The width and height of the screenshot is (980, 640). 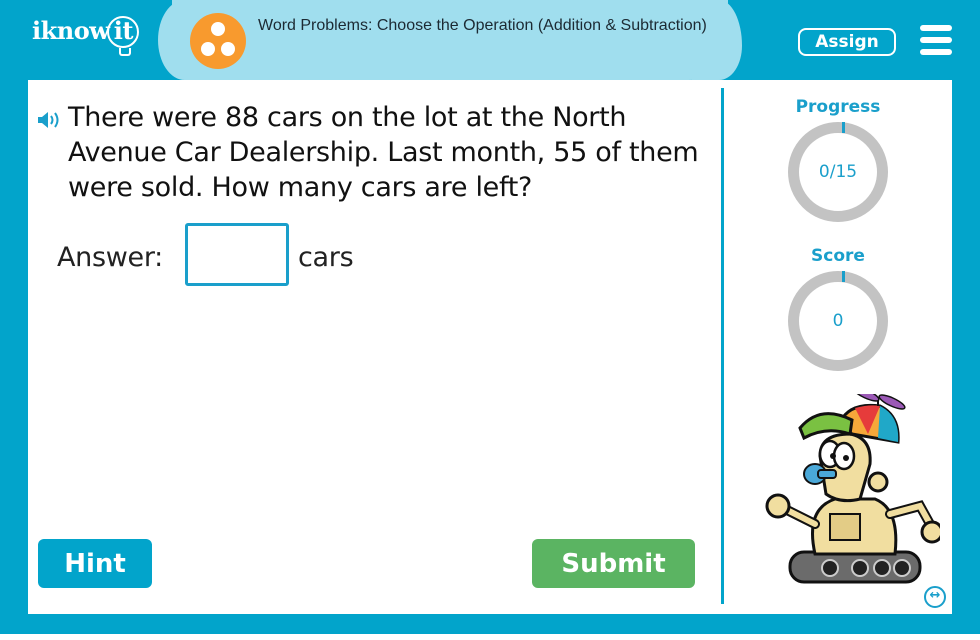 What do you see at coordinates (936, 40) in the screenshot?
I see `hamburger-menu-icon` at bounding box center [936, 40].